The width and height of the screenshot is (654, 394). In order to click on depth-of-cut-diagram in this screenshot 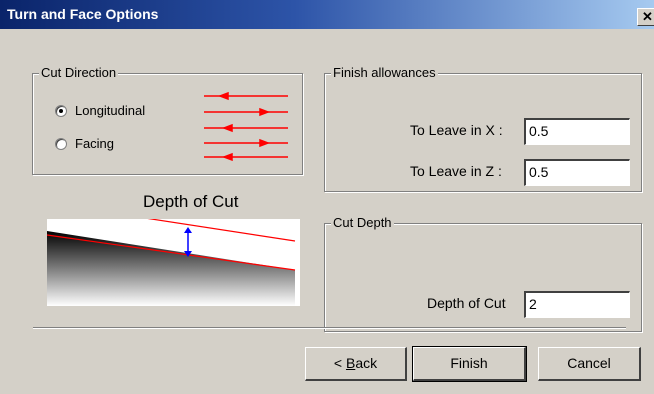, I will do `click(173, 254)`.